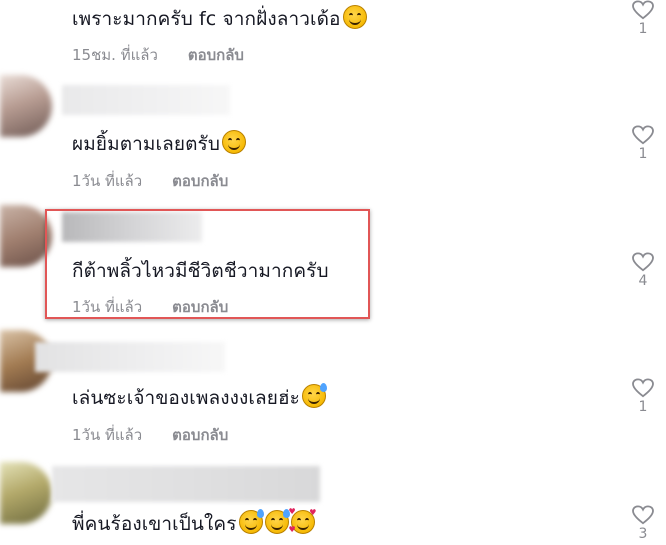  What do you see at coordinates (200, 271) in the screenshot?
I see `comment-text: กีต้าพลิ้วไหวมีชีวิตชีวามากครับ` at bounding box center [200, 271].